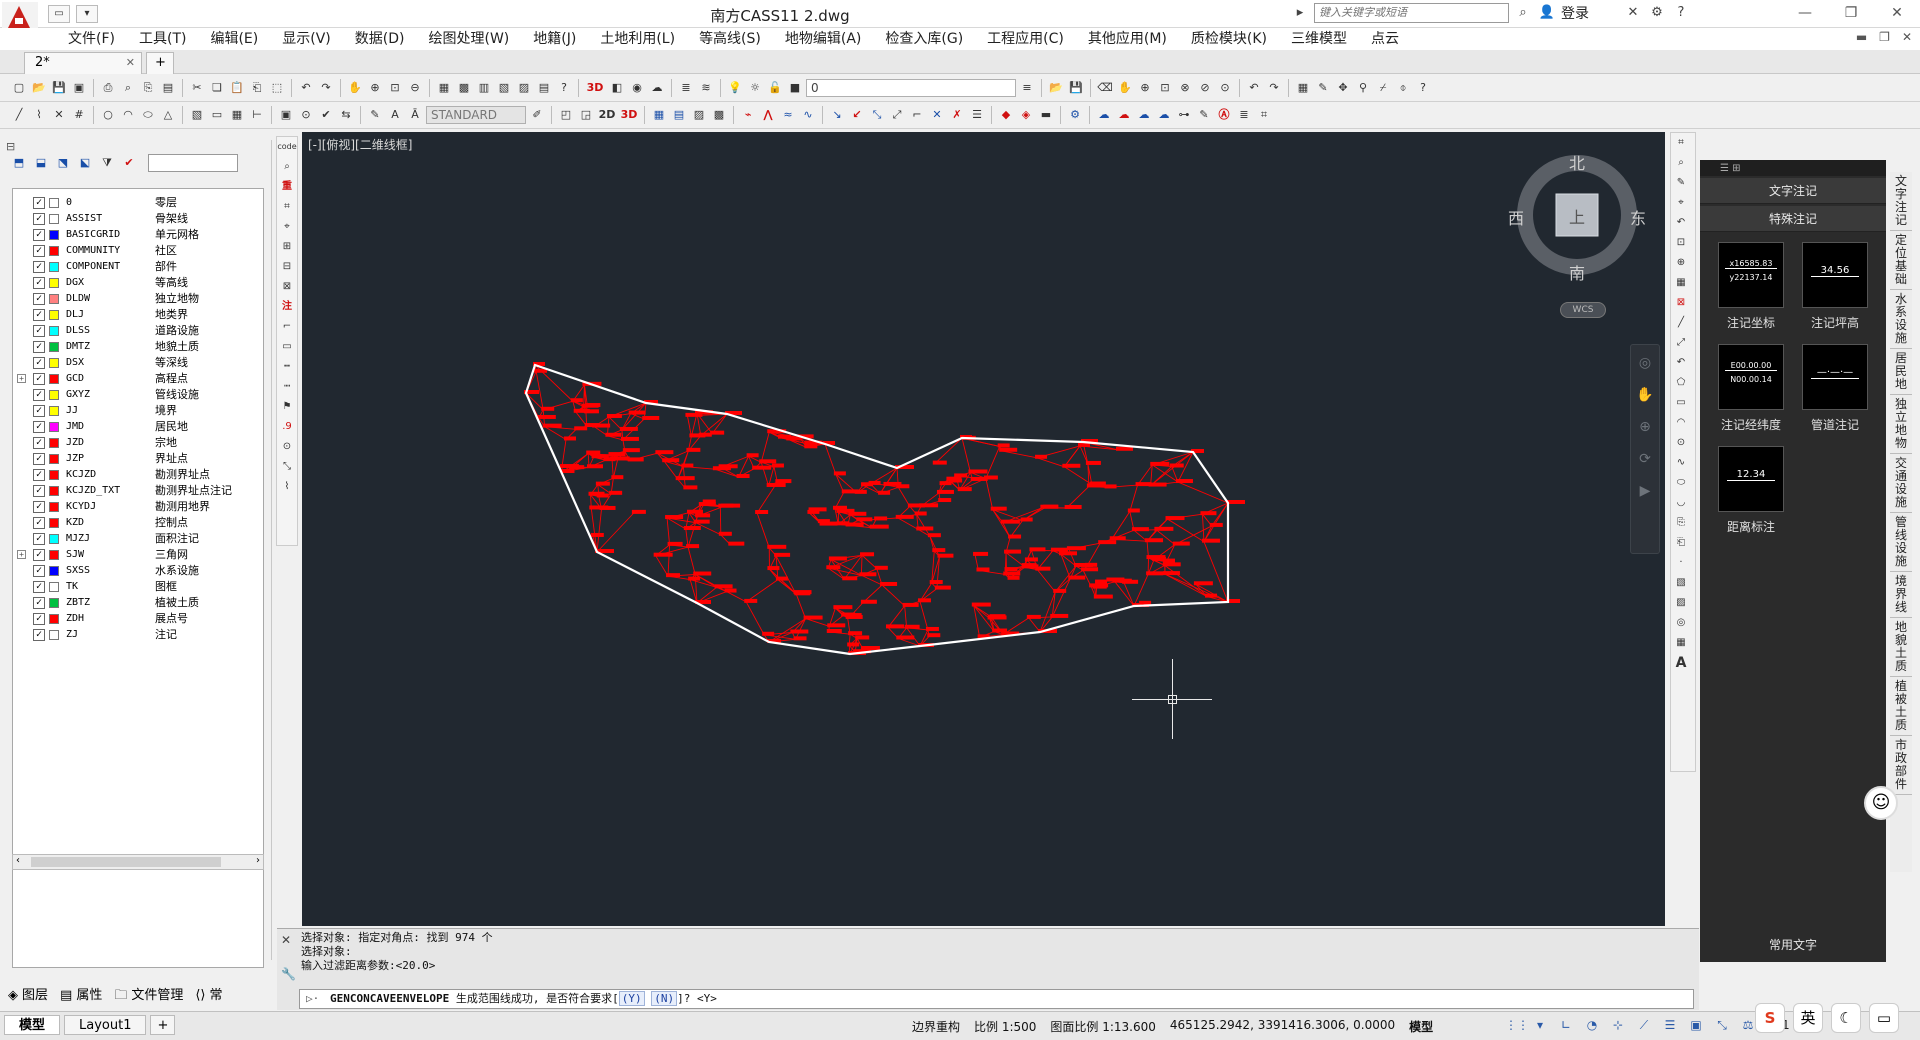 Image resolution: width=1920 pixels, height=1040 pixels. What do you see at coordinates (1681, 523) in the screenshot?
I see `rt-20-icon: ⎘` at bounding box center [1681, 523].